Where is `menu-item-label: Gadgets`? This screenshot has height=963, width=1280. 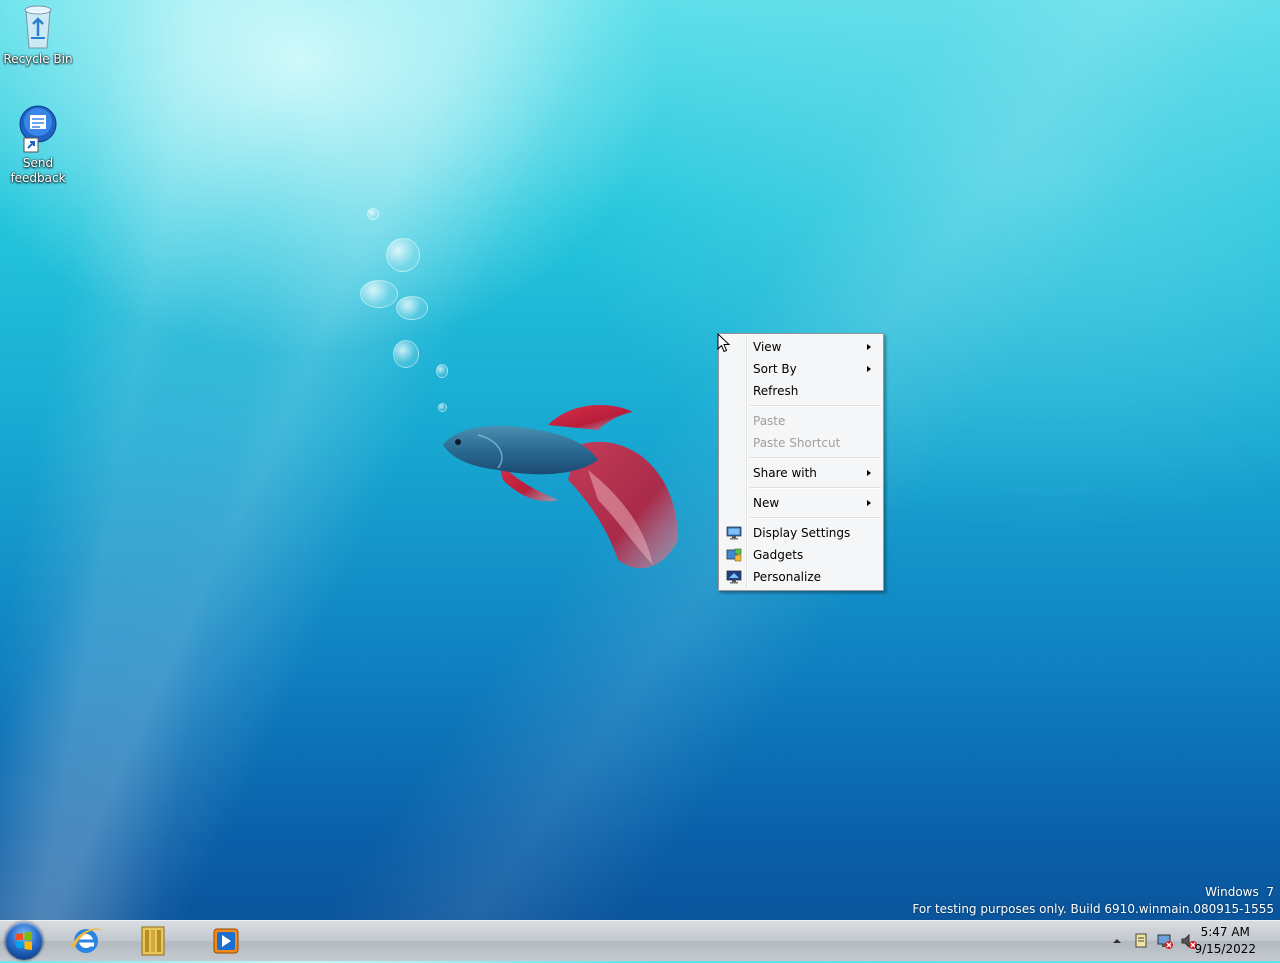 menu-item-label: Gadgets is located at coordinates (778, 555).